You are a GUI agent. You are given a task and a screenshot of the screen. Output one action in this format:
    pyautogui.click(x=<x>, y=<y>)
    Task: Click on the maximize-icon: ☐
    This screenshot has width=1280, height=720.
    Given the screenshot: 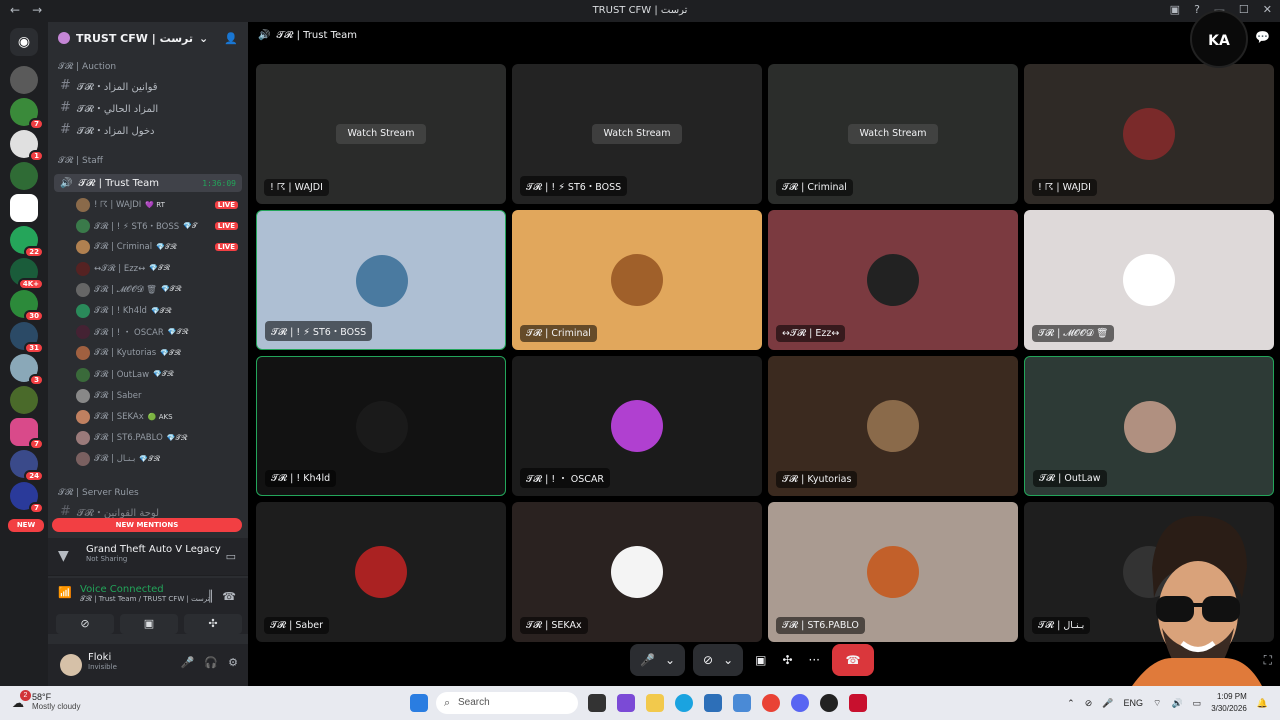 What is the action you would take?
    pyautogui.click(x=1244, y=9)
    